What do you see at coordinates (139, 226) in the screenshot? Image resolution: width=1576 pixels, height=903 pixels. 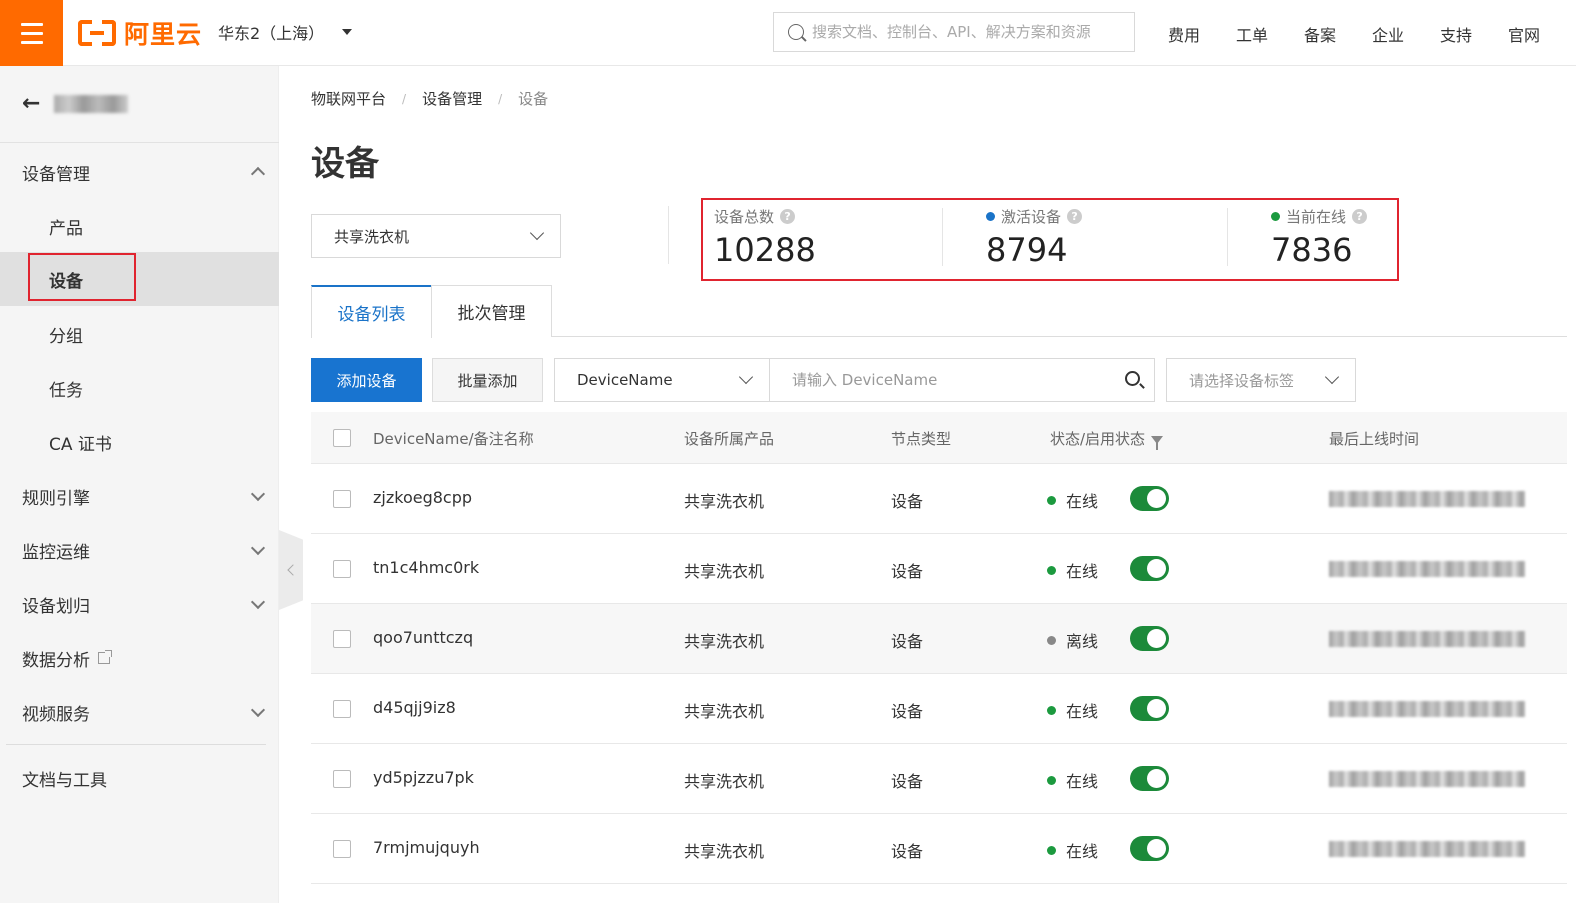 I see `sidebar-item-products: 产品` at bounding box center [139, 226].